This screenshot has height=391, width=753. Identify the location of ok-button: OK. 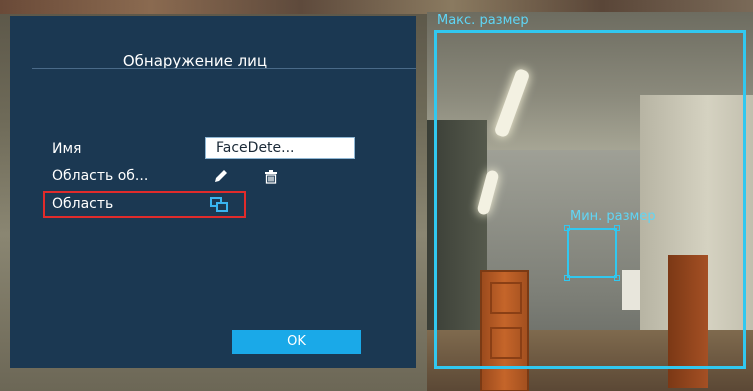
(296, 342).